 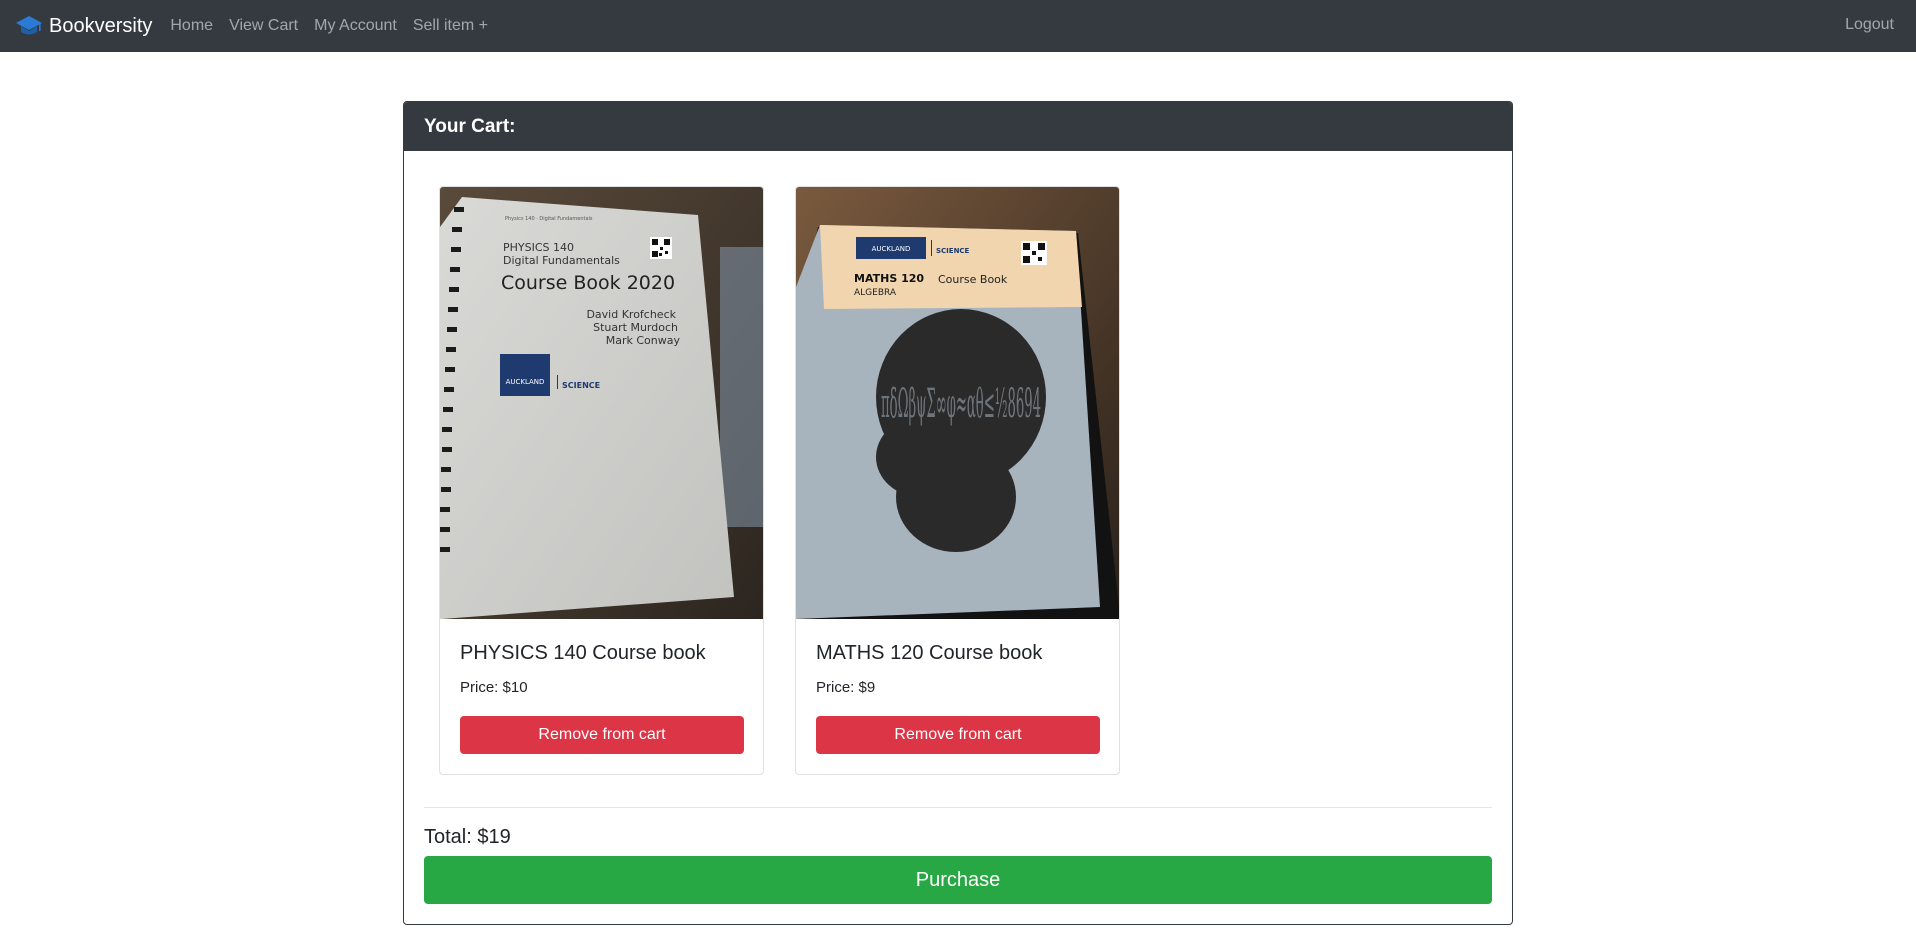 What do you see at coordinates (958, 807) in the screenshot?
I see `divider` at bounding box center [958, 807].